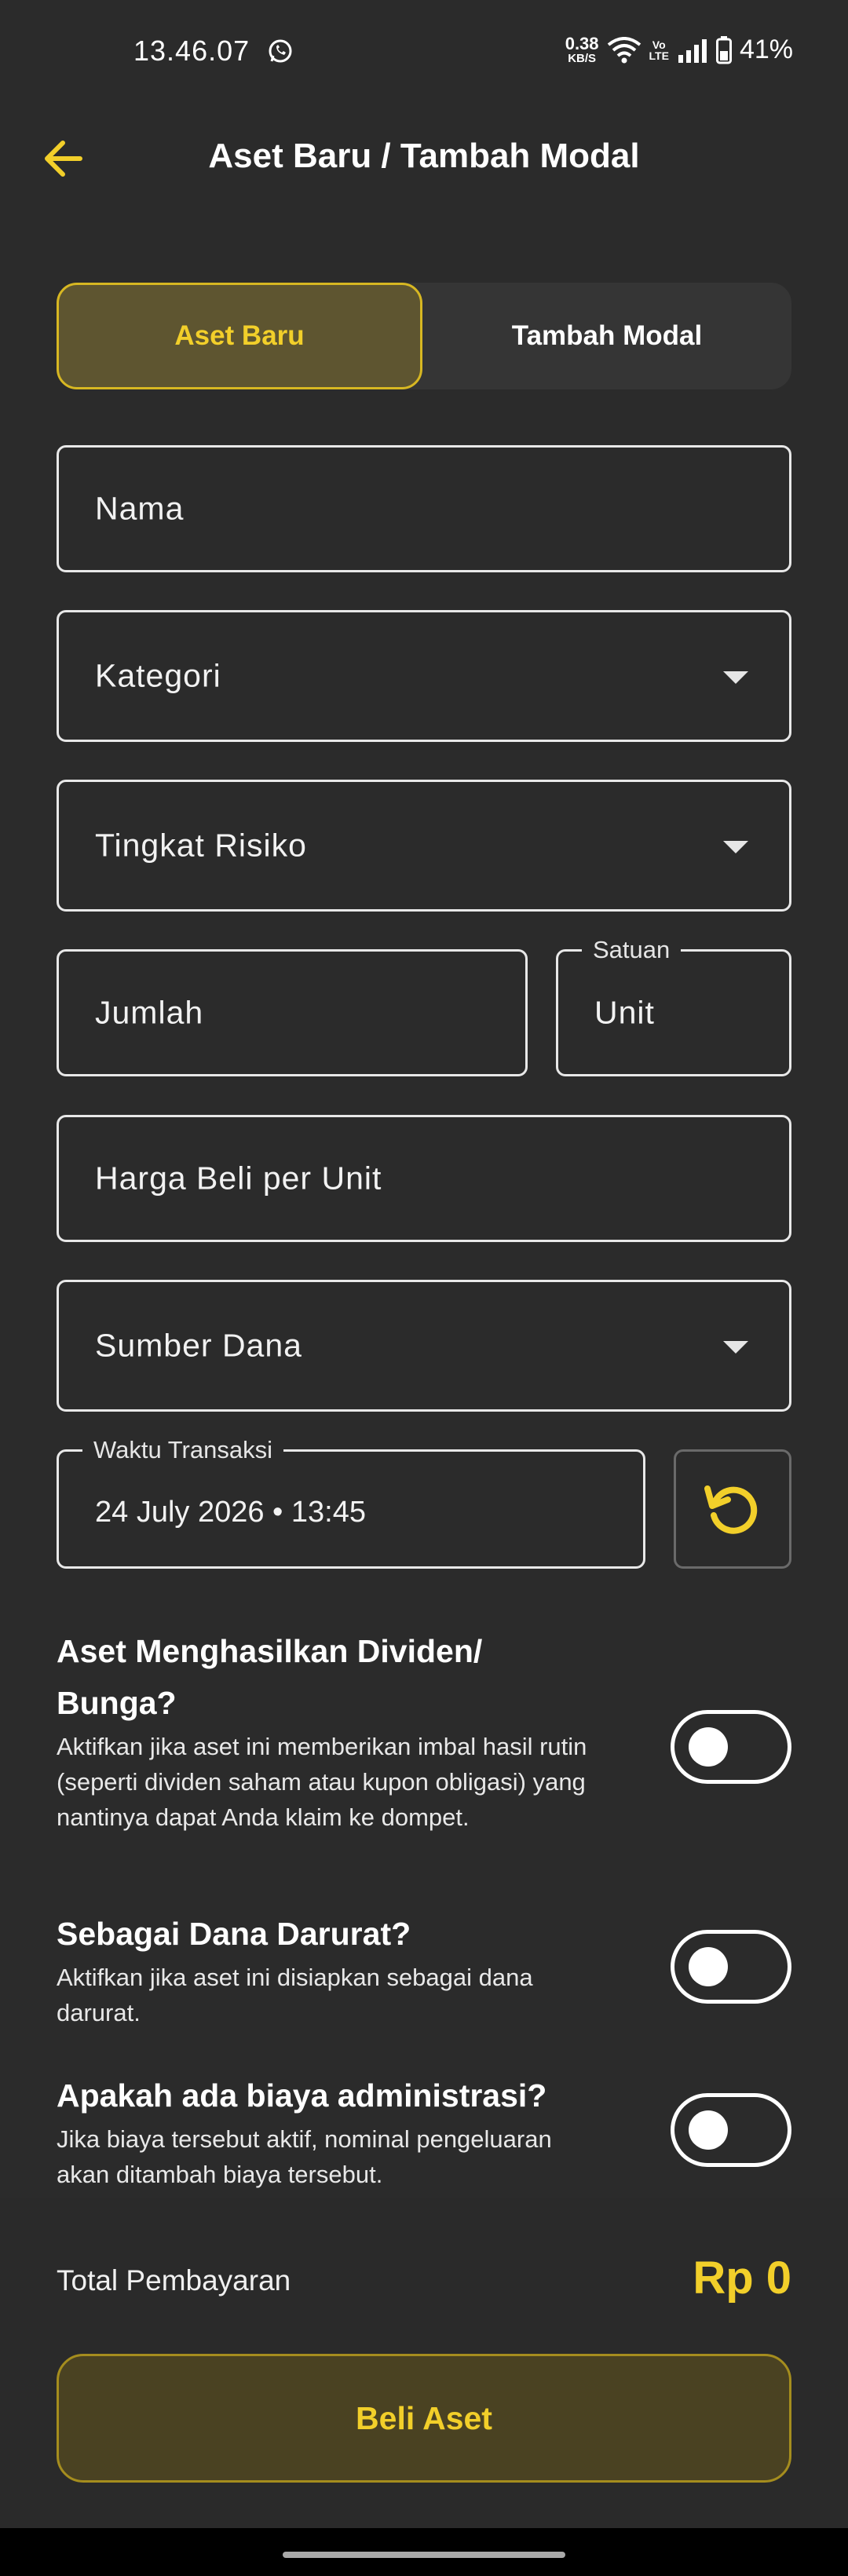 The height and width of the screenshot is (2576, 848). Describe the element at coordinates (424, 1178) in the screenshot. I see `harga-beli-field: Harga Beli per Unit` at that location.